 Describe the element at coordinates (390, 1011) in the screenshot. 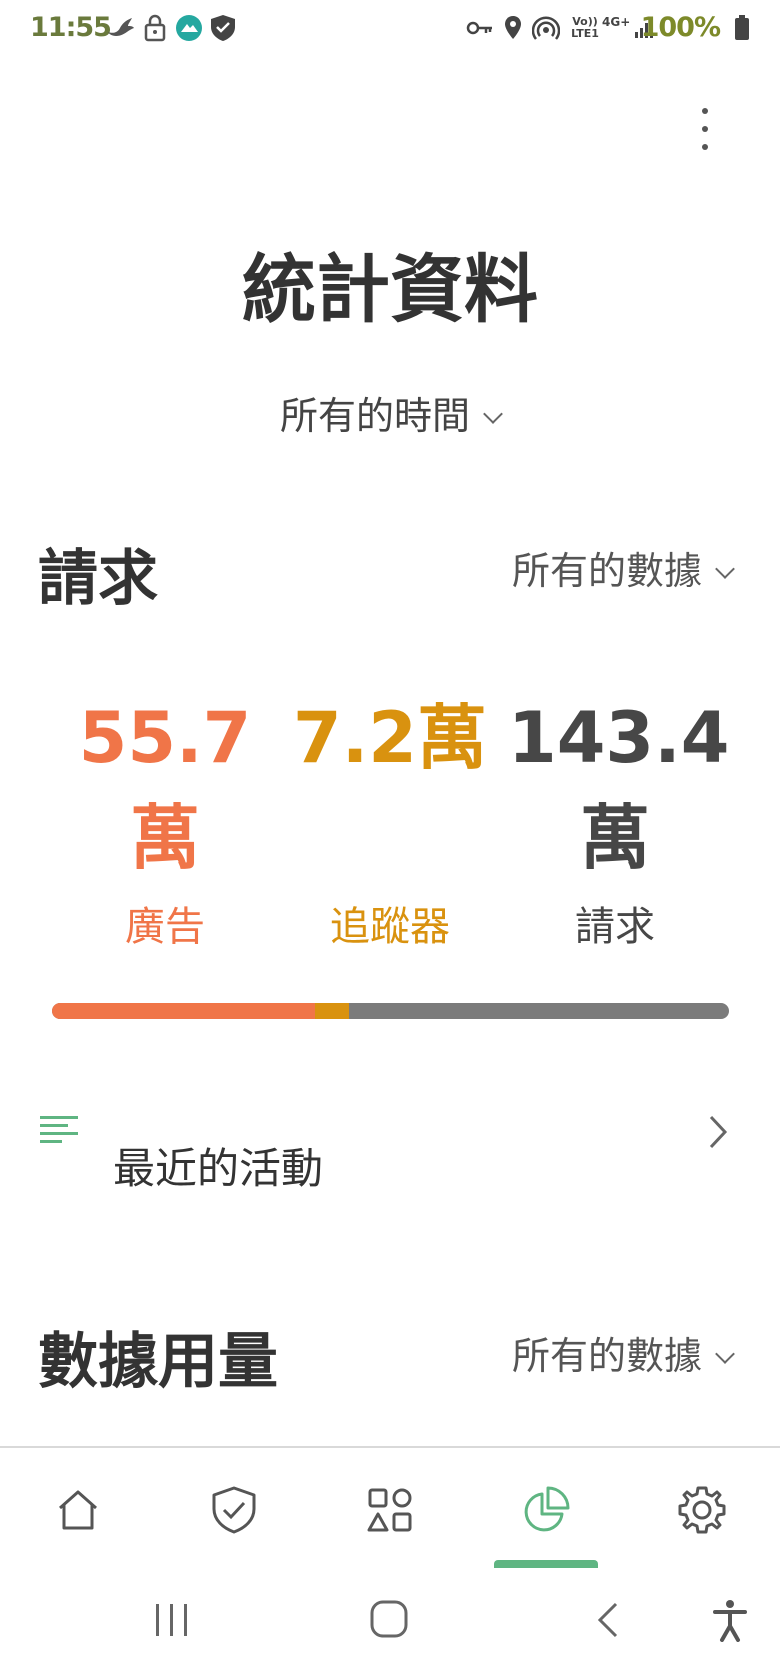

I see `requests-proportion-bar` at that location.